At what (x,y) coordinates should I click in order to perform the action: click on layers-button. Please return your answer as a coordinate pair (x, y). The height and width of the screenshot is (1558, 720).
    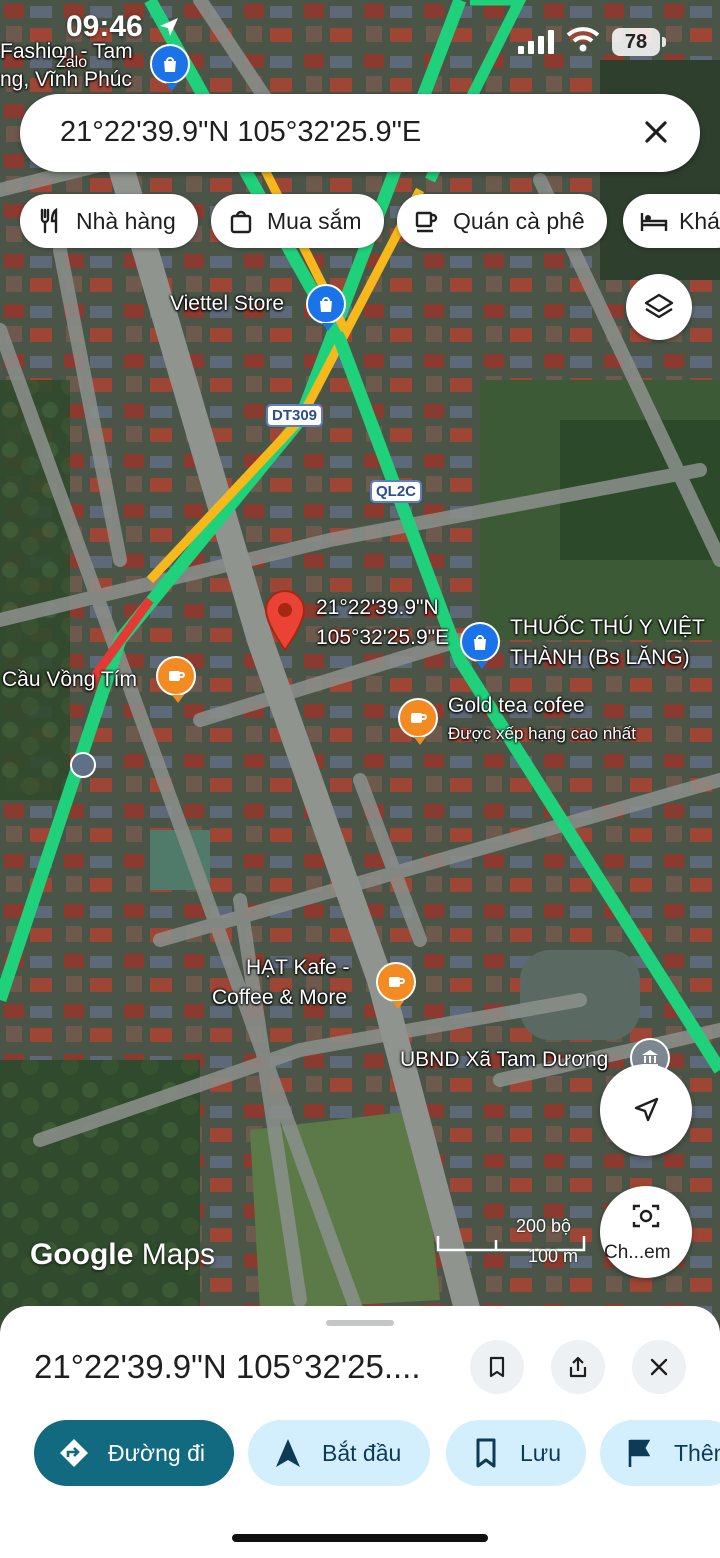
    Looking at the image, I should click on (659, 307).